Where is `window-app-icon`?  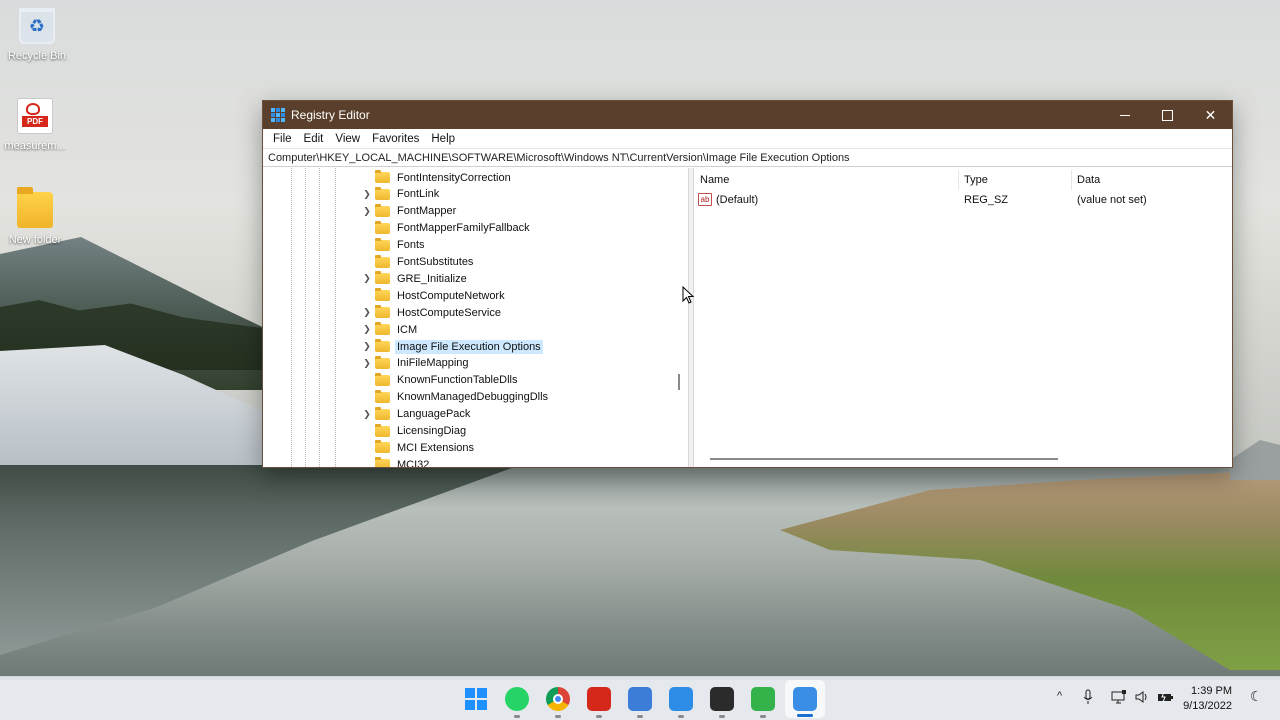
window-app-icon is located at coordinates (640, 699).